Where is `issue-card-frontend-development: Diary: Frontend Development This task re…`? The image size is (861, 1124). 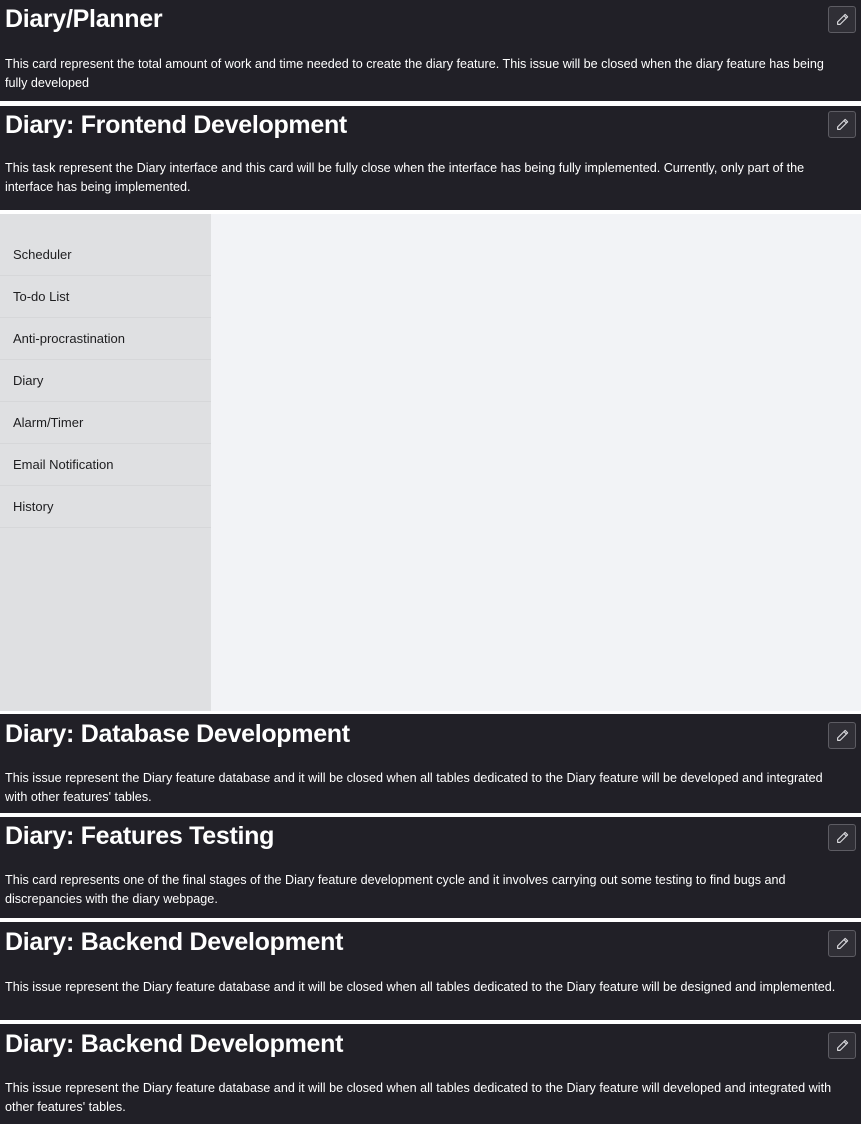 issue-card-frontend-development: Diary: Frontend Development This task re… is located at coordinates (430, 158).